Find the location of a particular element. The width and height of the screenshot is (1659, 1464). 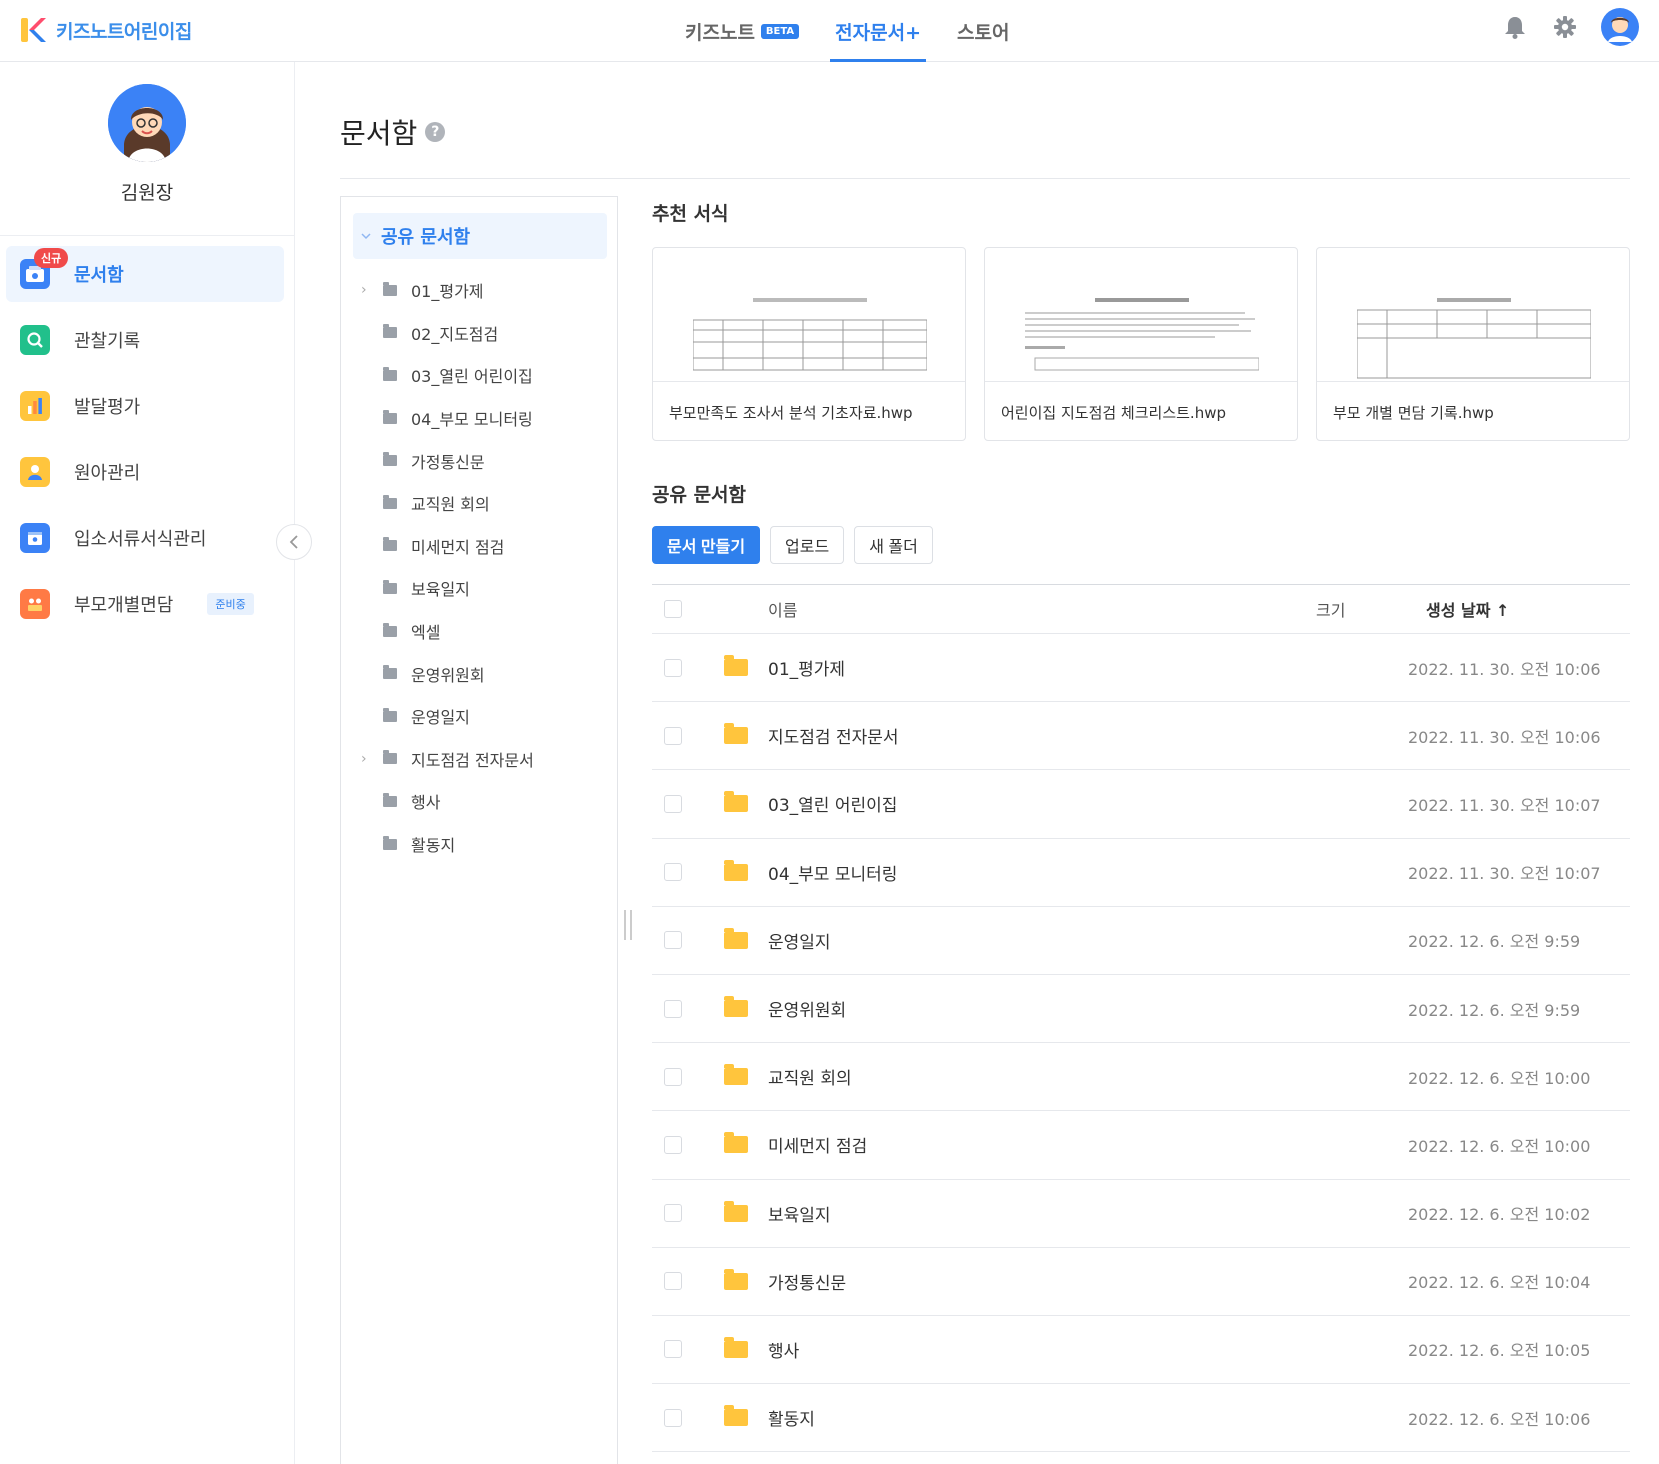

sidebar-item-label: 문서함 is located at coordinates (99, 275).